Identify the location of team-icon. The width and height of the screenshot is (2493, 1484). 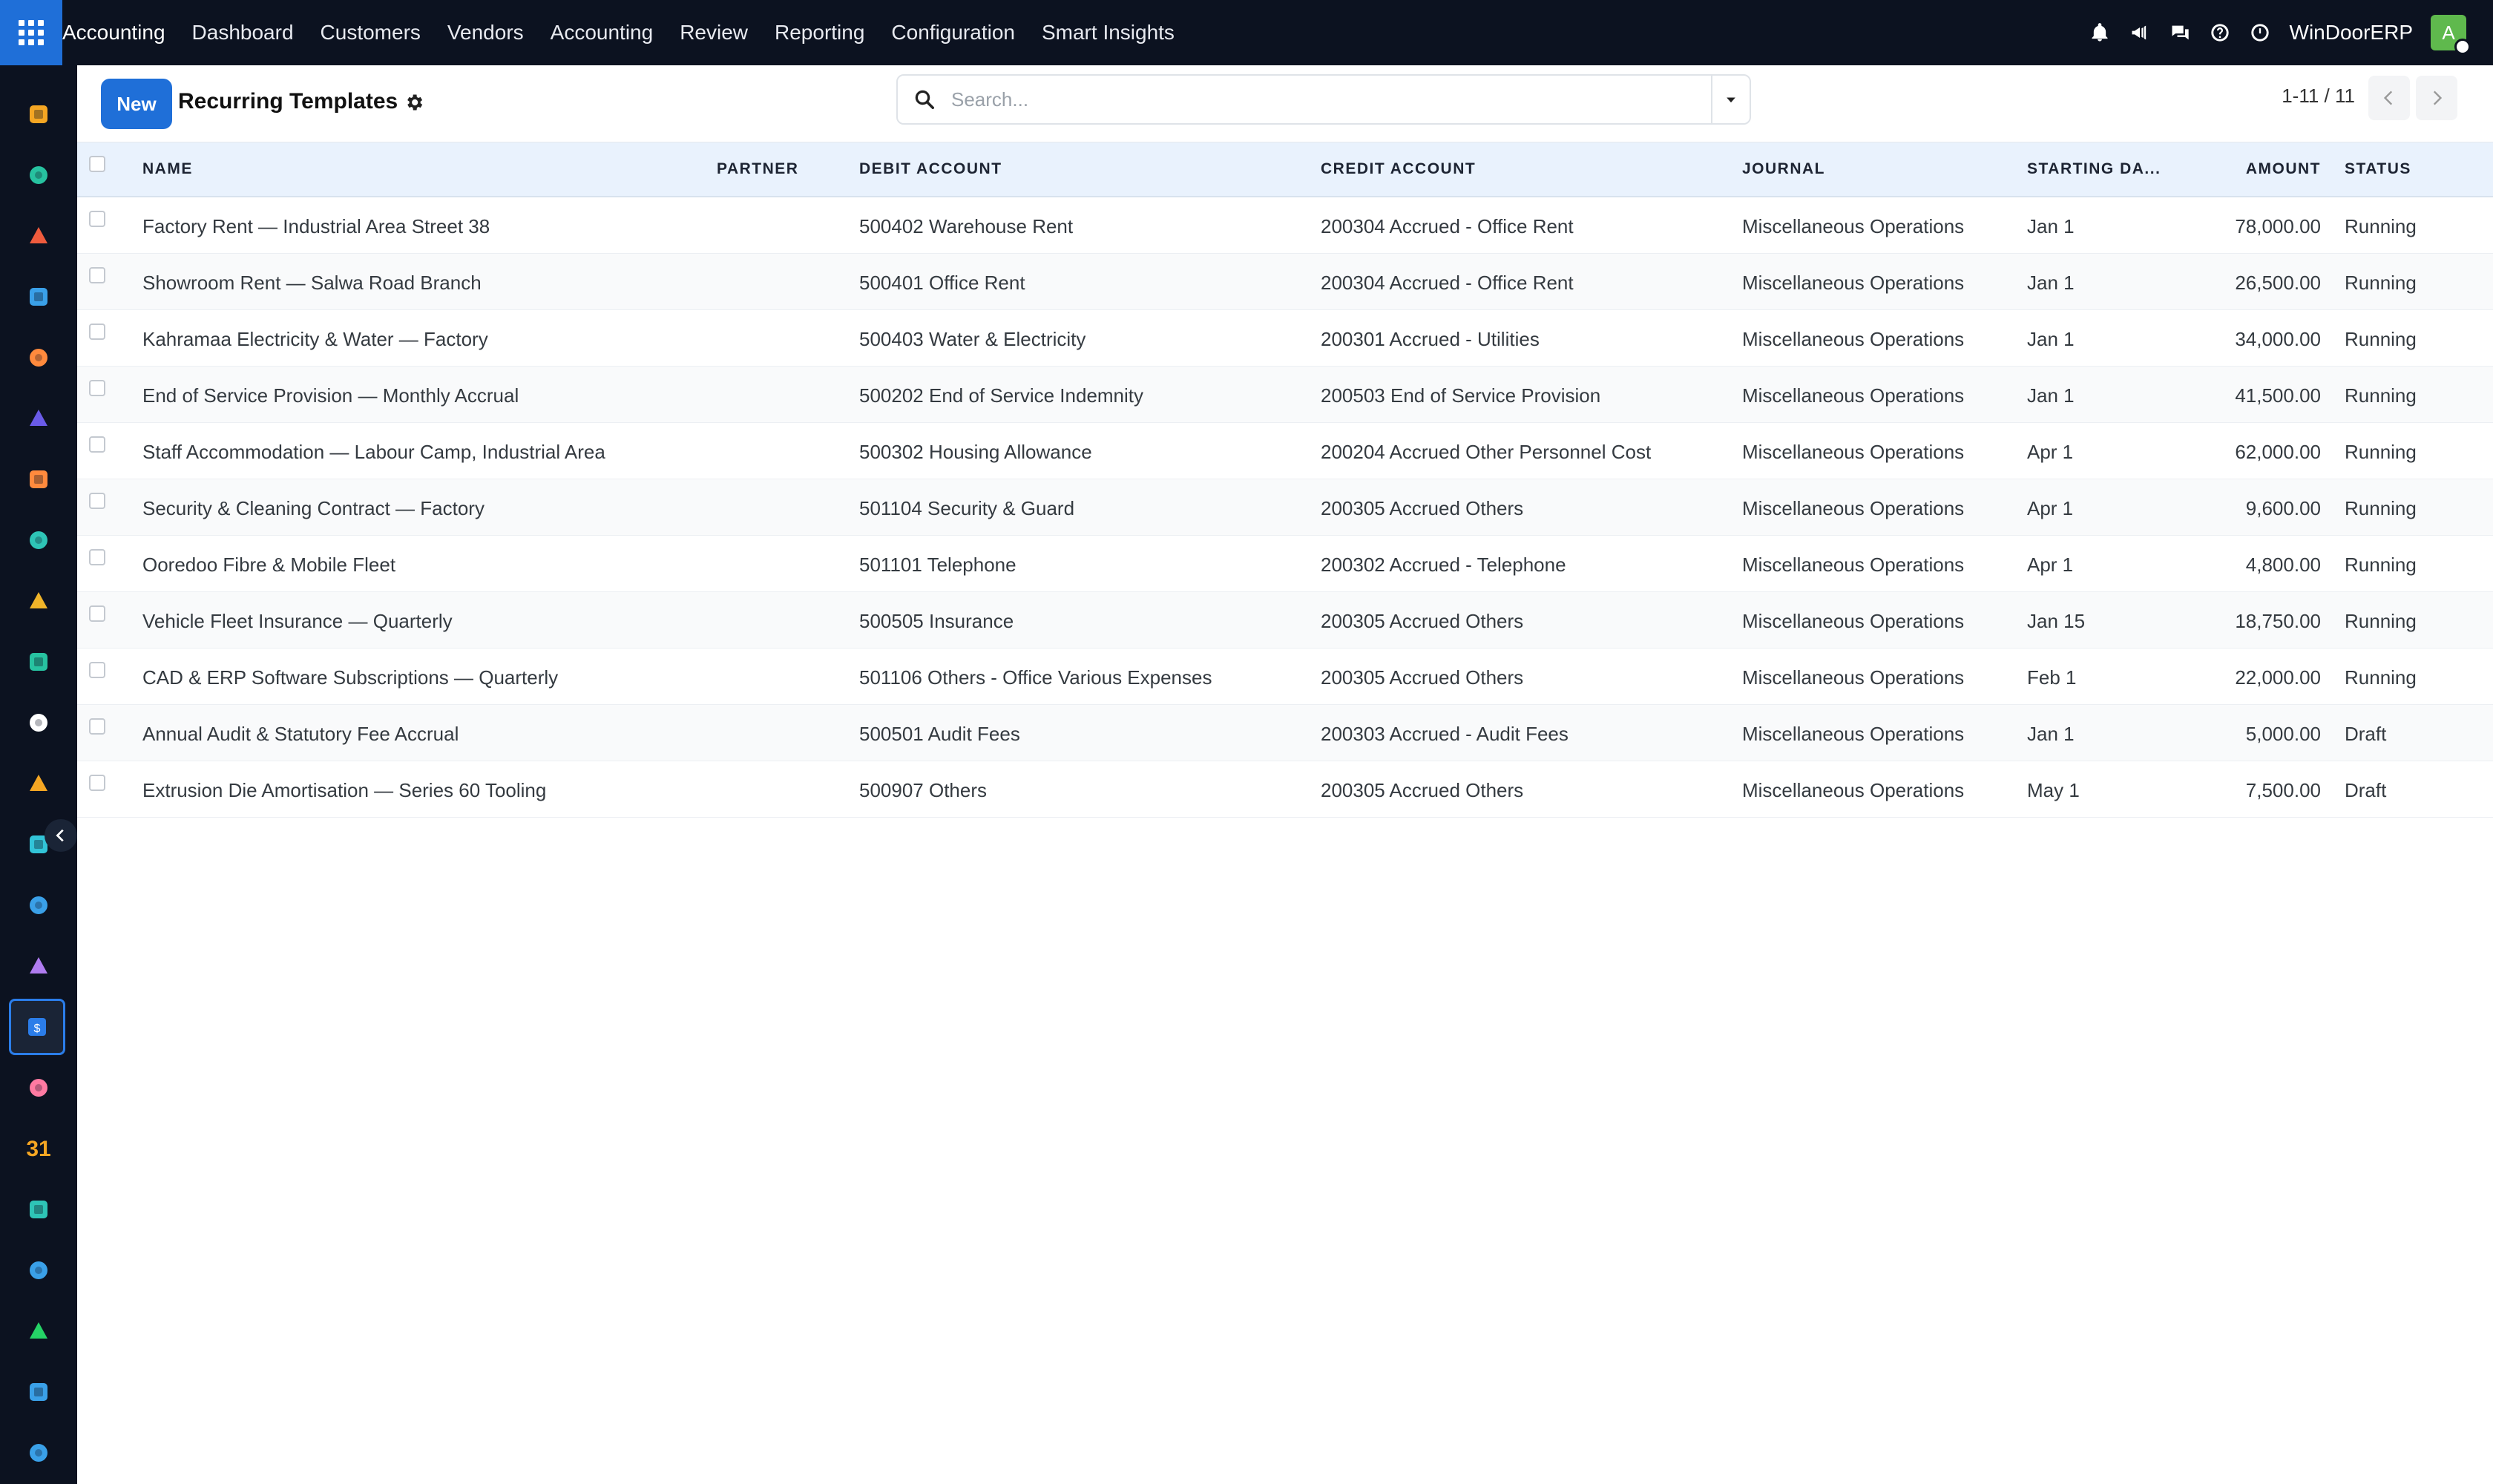
(38, 1087).